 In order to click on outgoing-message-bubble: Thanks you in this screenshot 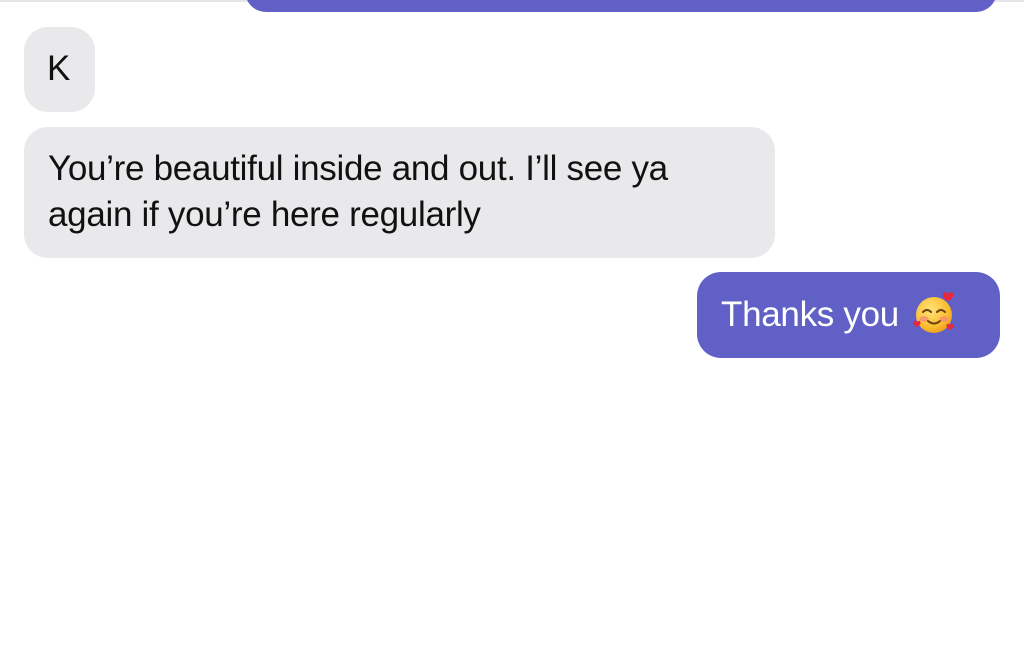, I will do `click(848, 315)`.